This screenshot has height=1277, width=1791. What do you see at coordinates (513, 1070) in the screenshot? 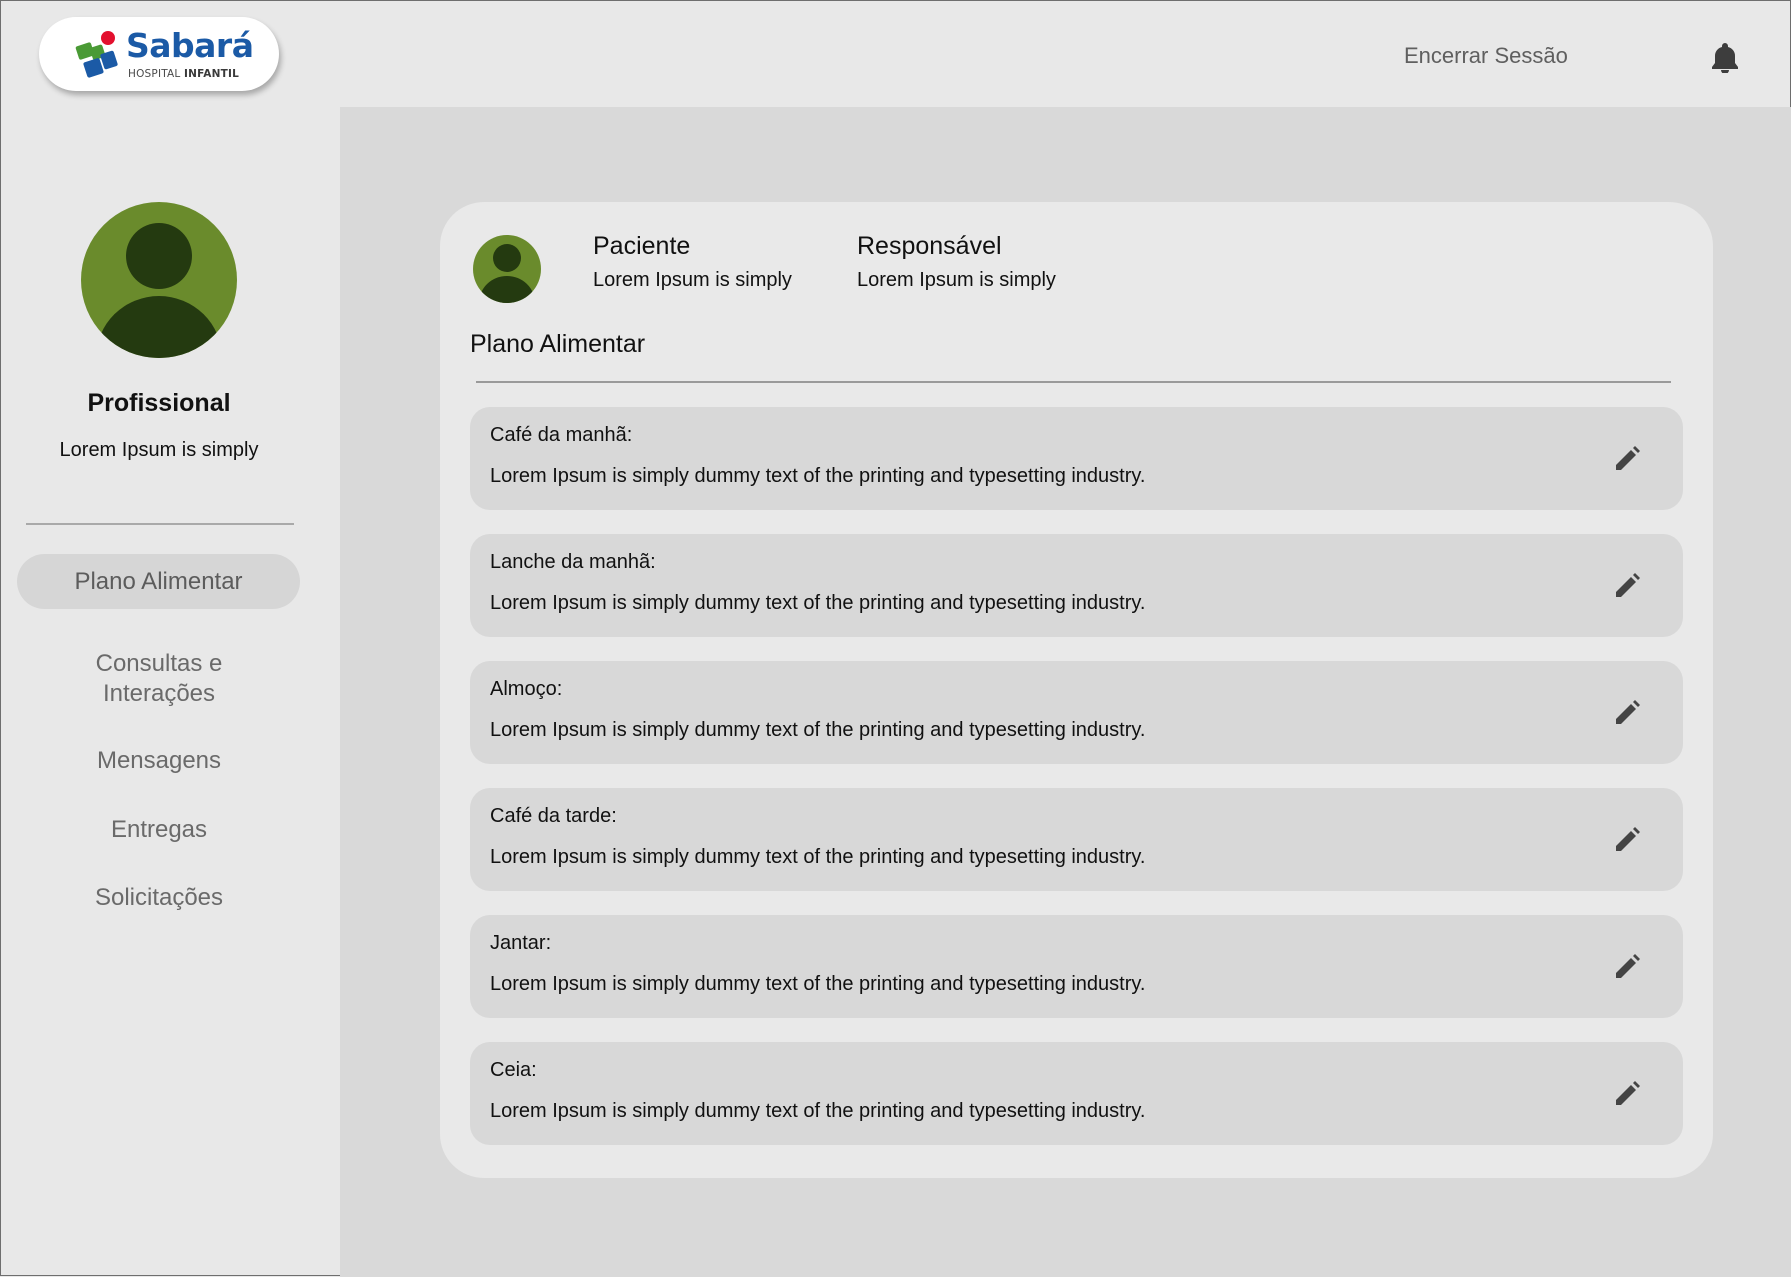
I see `meal-title: Ceia:` at bounding box center [513, 1070].